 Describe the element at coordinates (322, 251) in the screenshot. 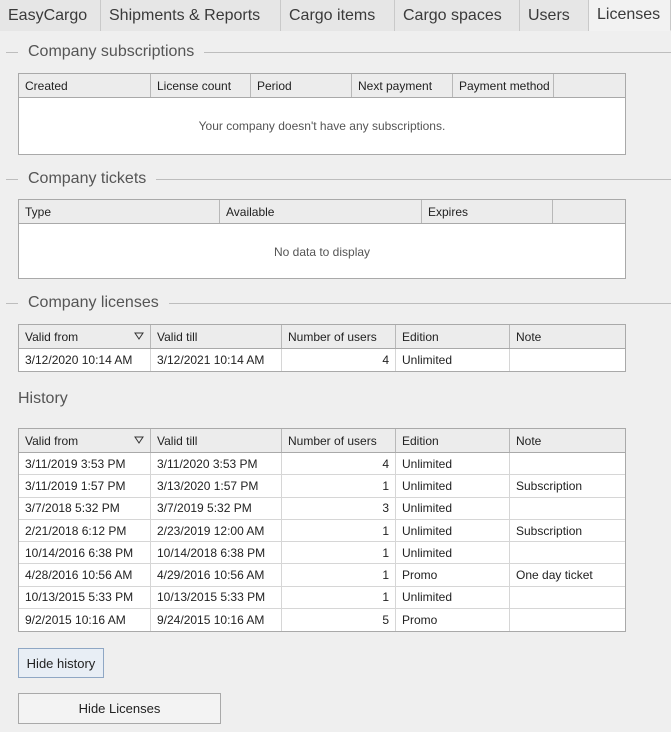

I see `tickets-empty-message: No data to display` at that location.